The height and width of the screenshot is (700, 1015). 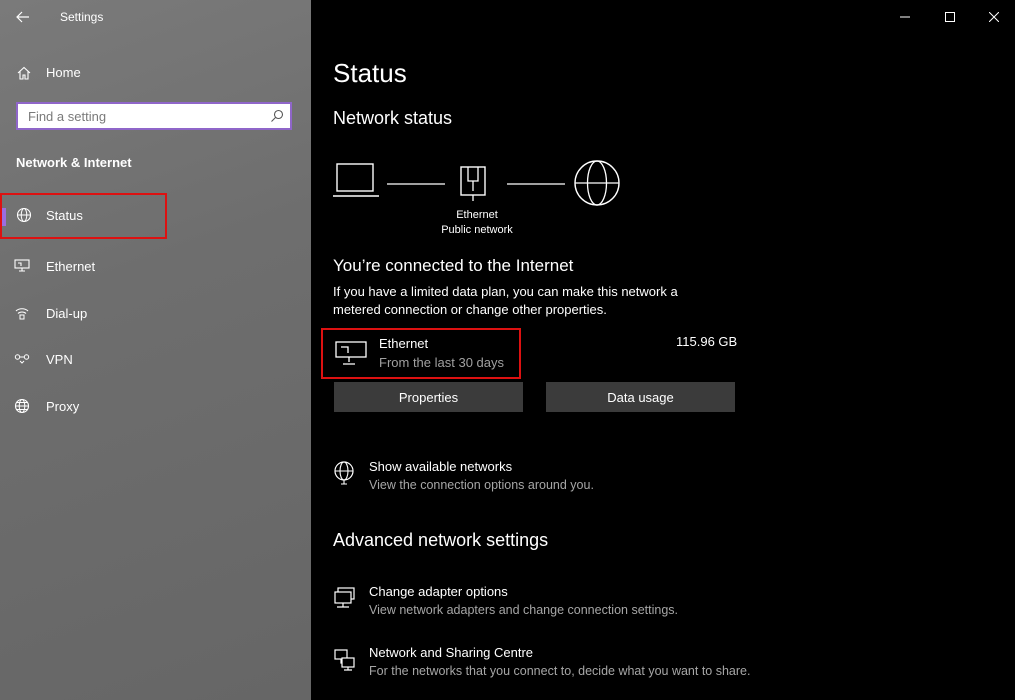 What do you see at coordinates (356, 180) in the screenshot?
I see `laptop-icon` at bounding box center [356, 180].